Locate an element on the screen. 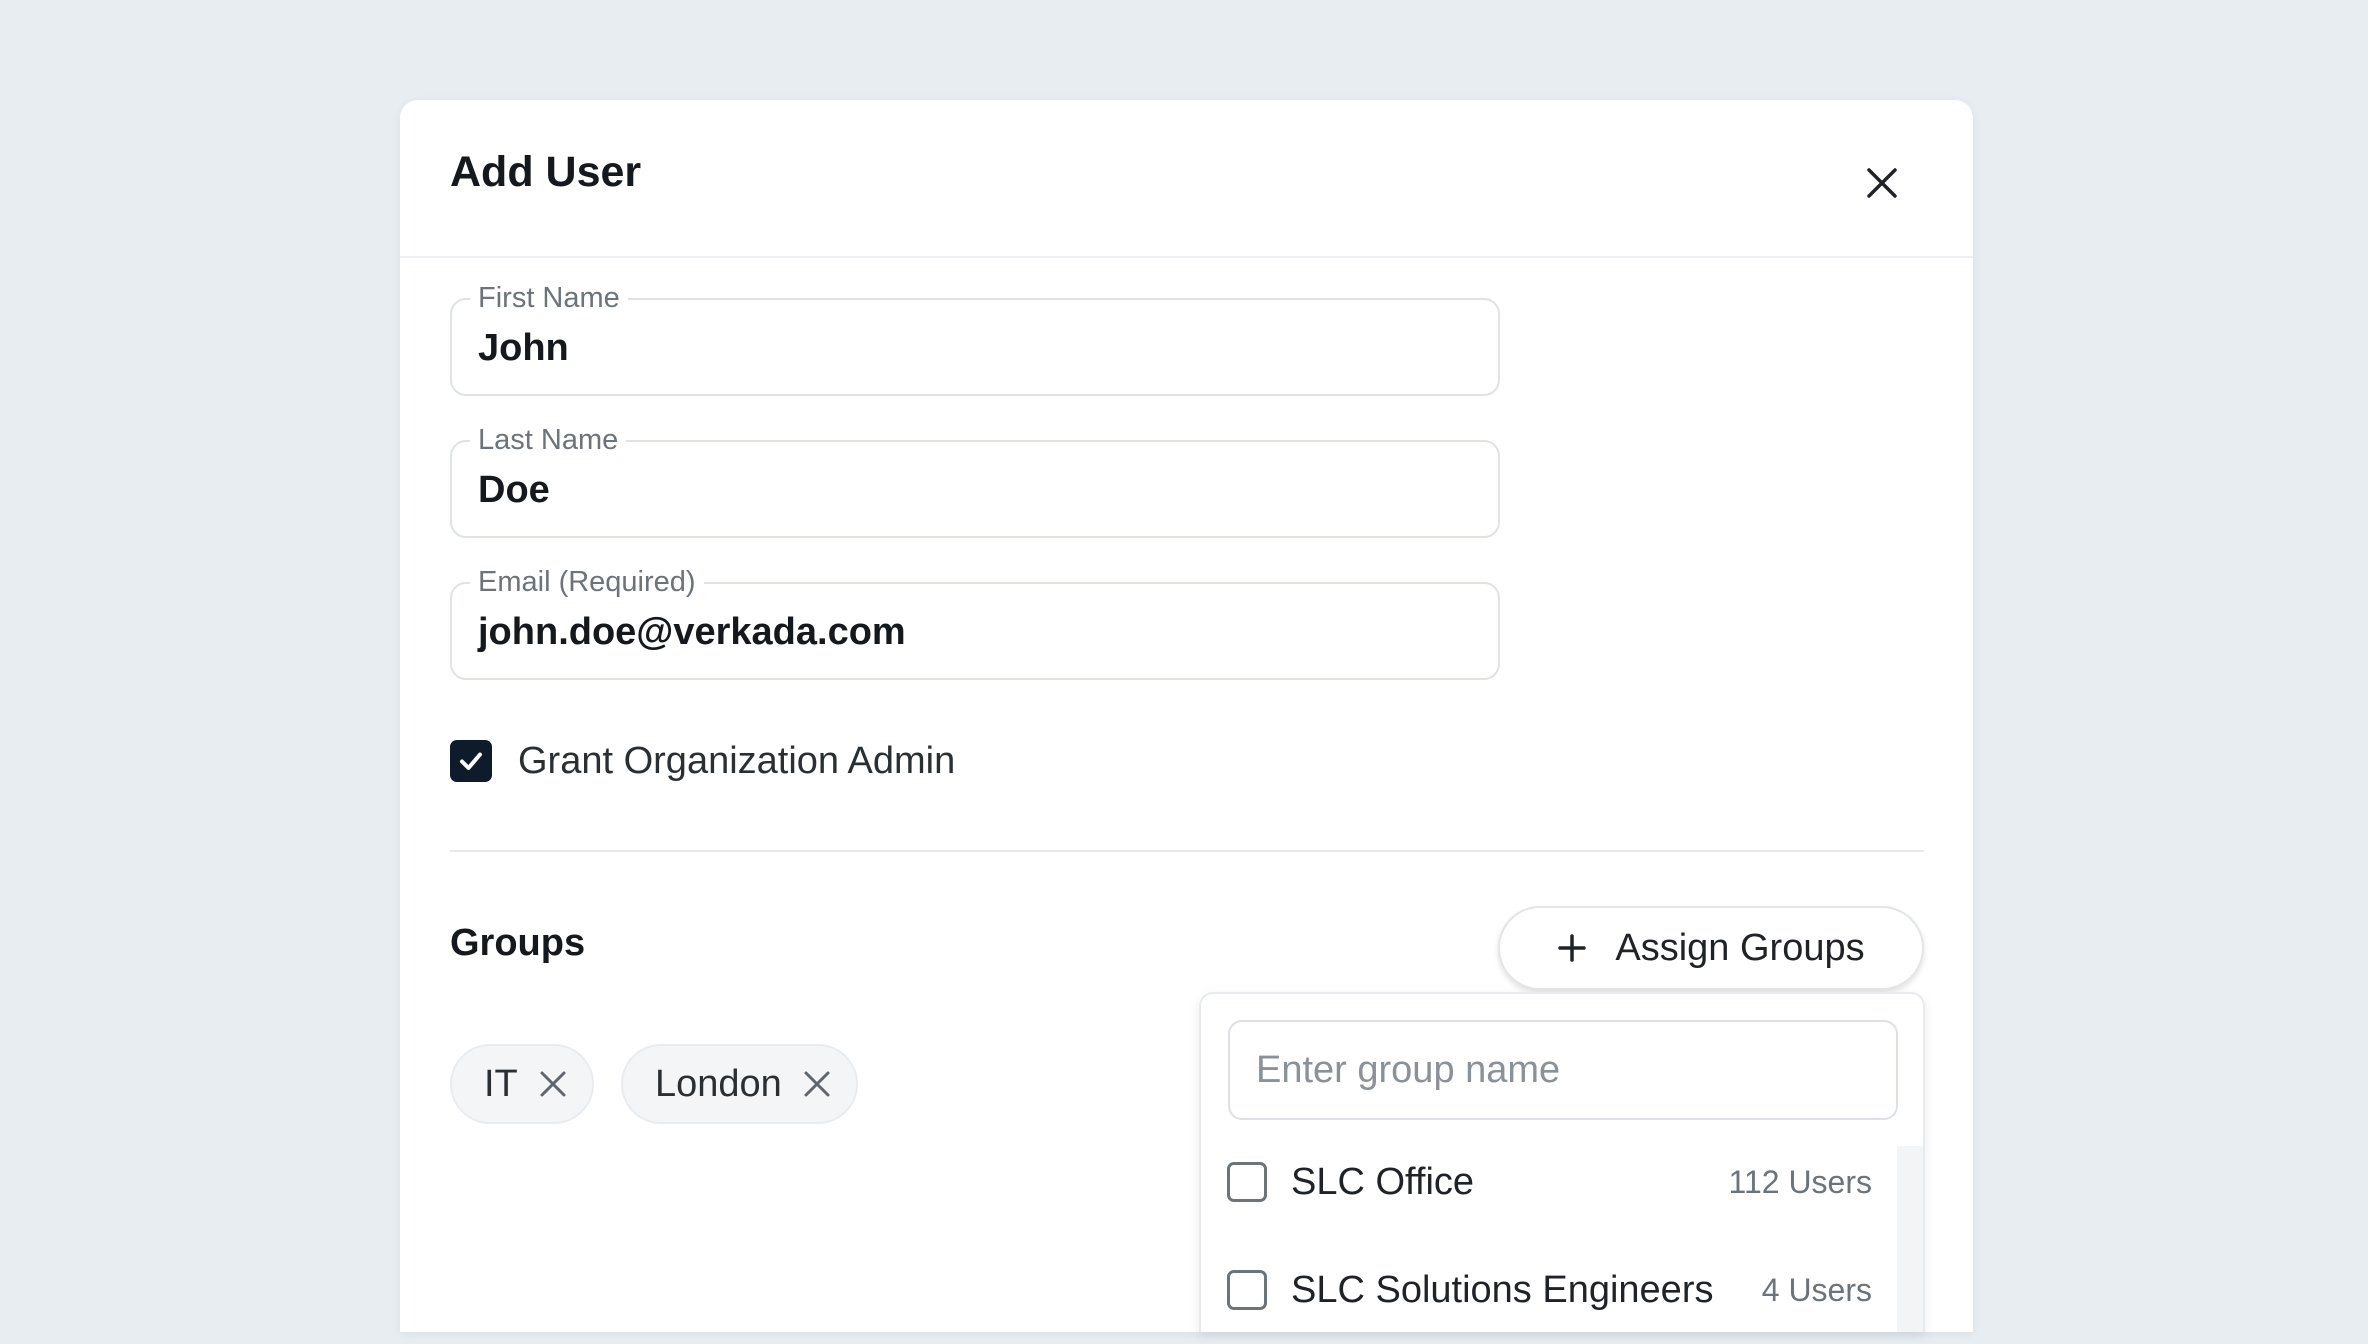 The height and width of the screenshot is (1344, 2368). group-chip-london: London is located at coordinates (739, 1084).